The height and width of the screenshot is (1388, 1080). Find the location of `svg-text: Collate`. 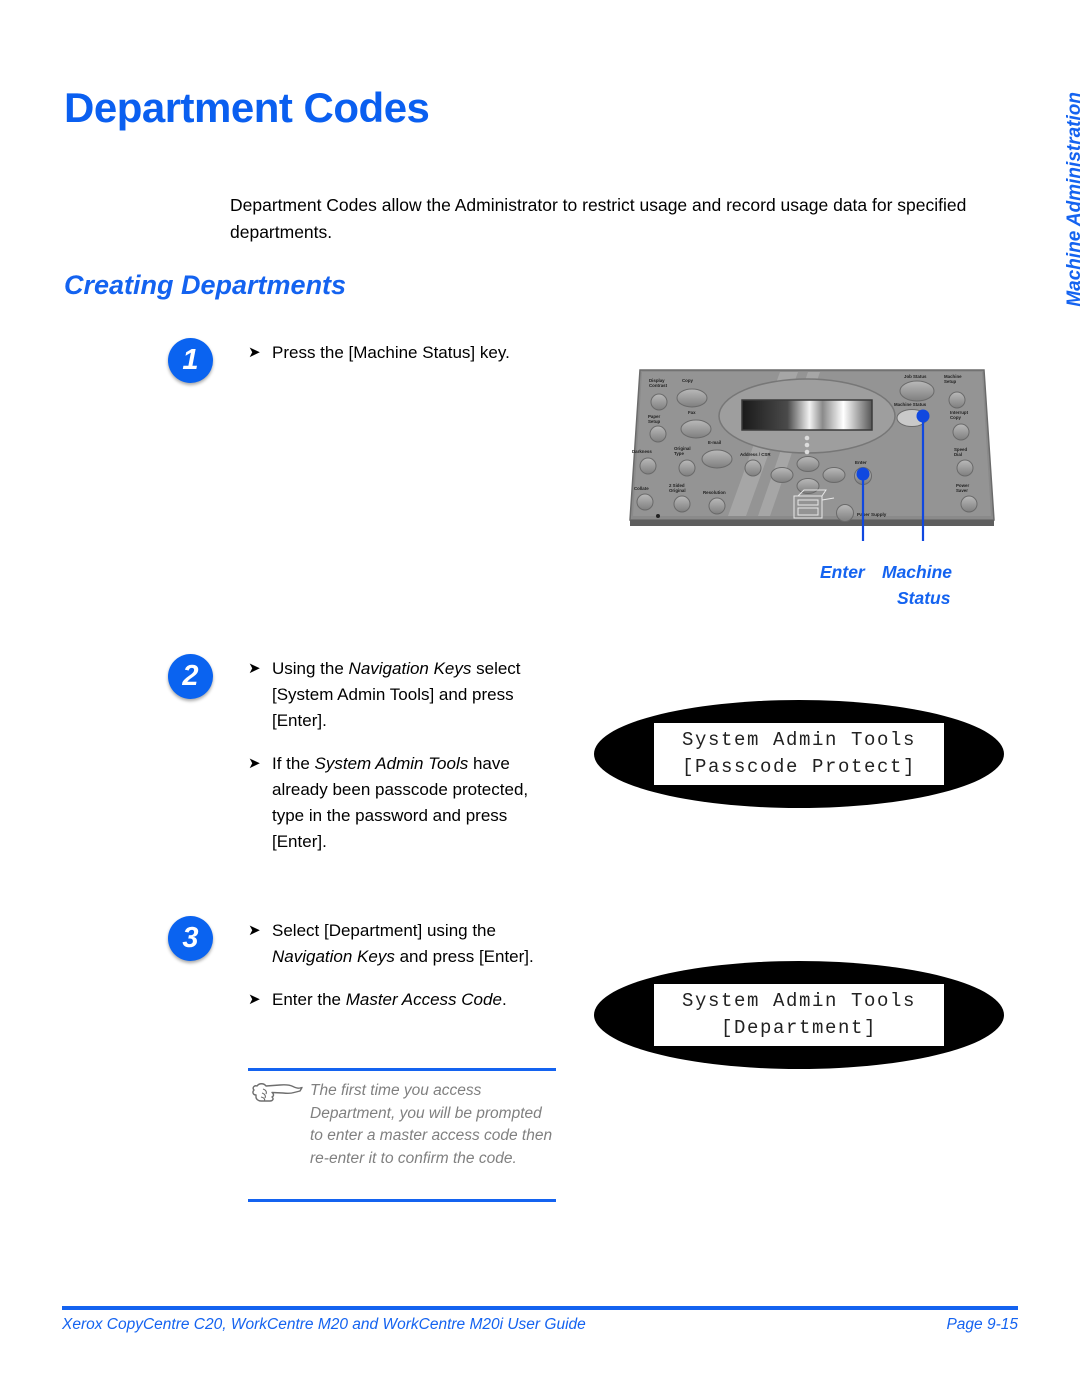

svg-text: Collate is located at coordinates (641, 488).